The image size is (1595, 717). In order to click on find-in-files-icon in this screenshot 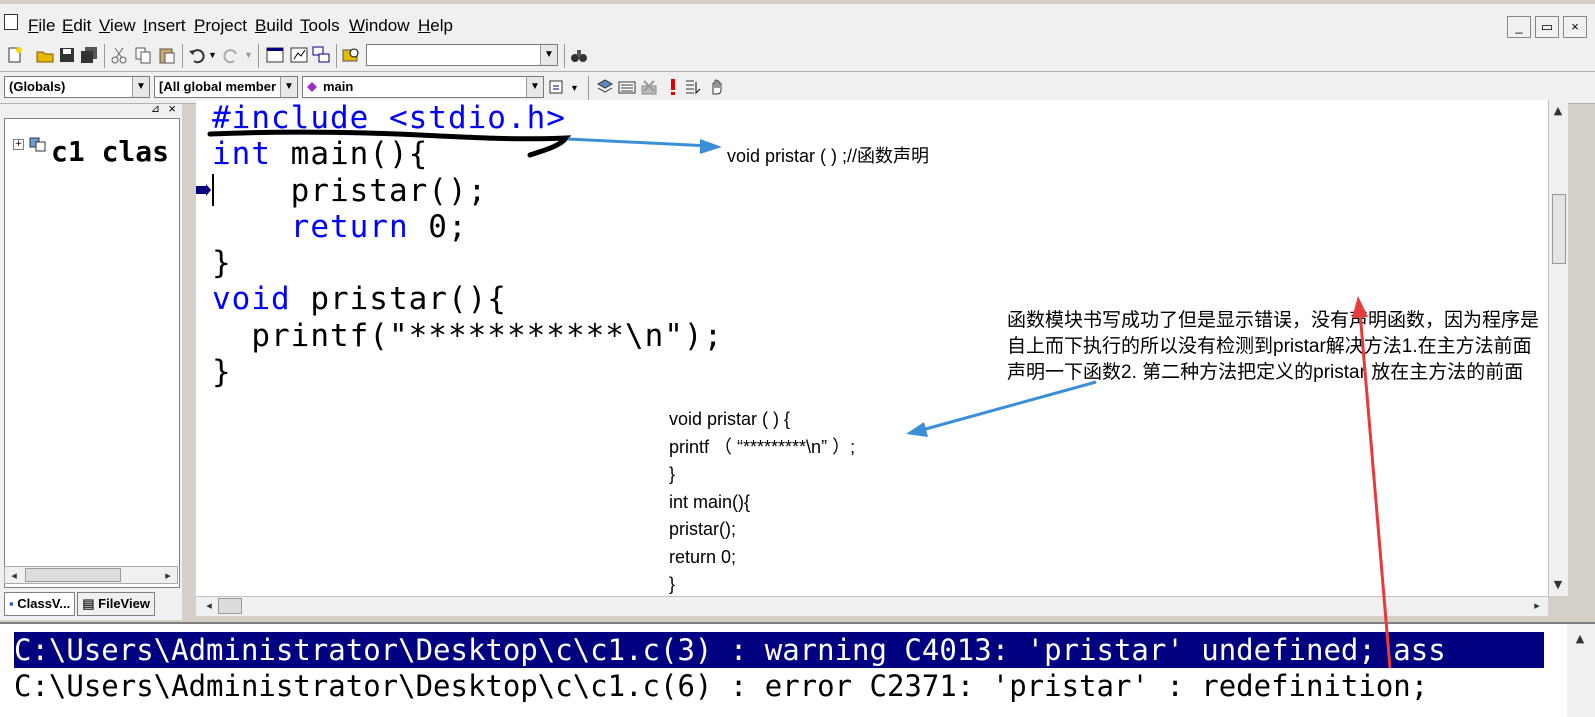, I will do `click(351, 55)`.